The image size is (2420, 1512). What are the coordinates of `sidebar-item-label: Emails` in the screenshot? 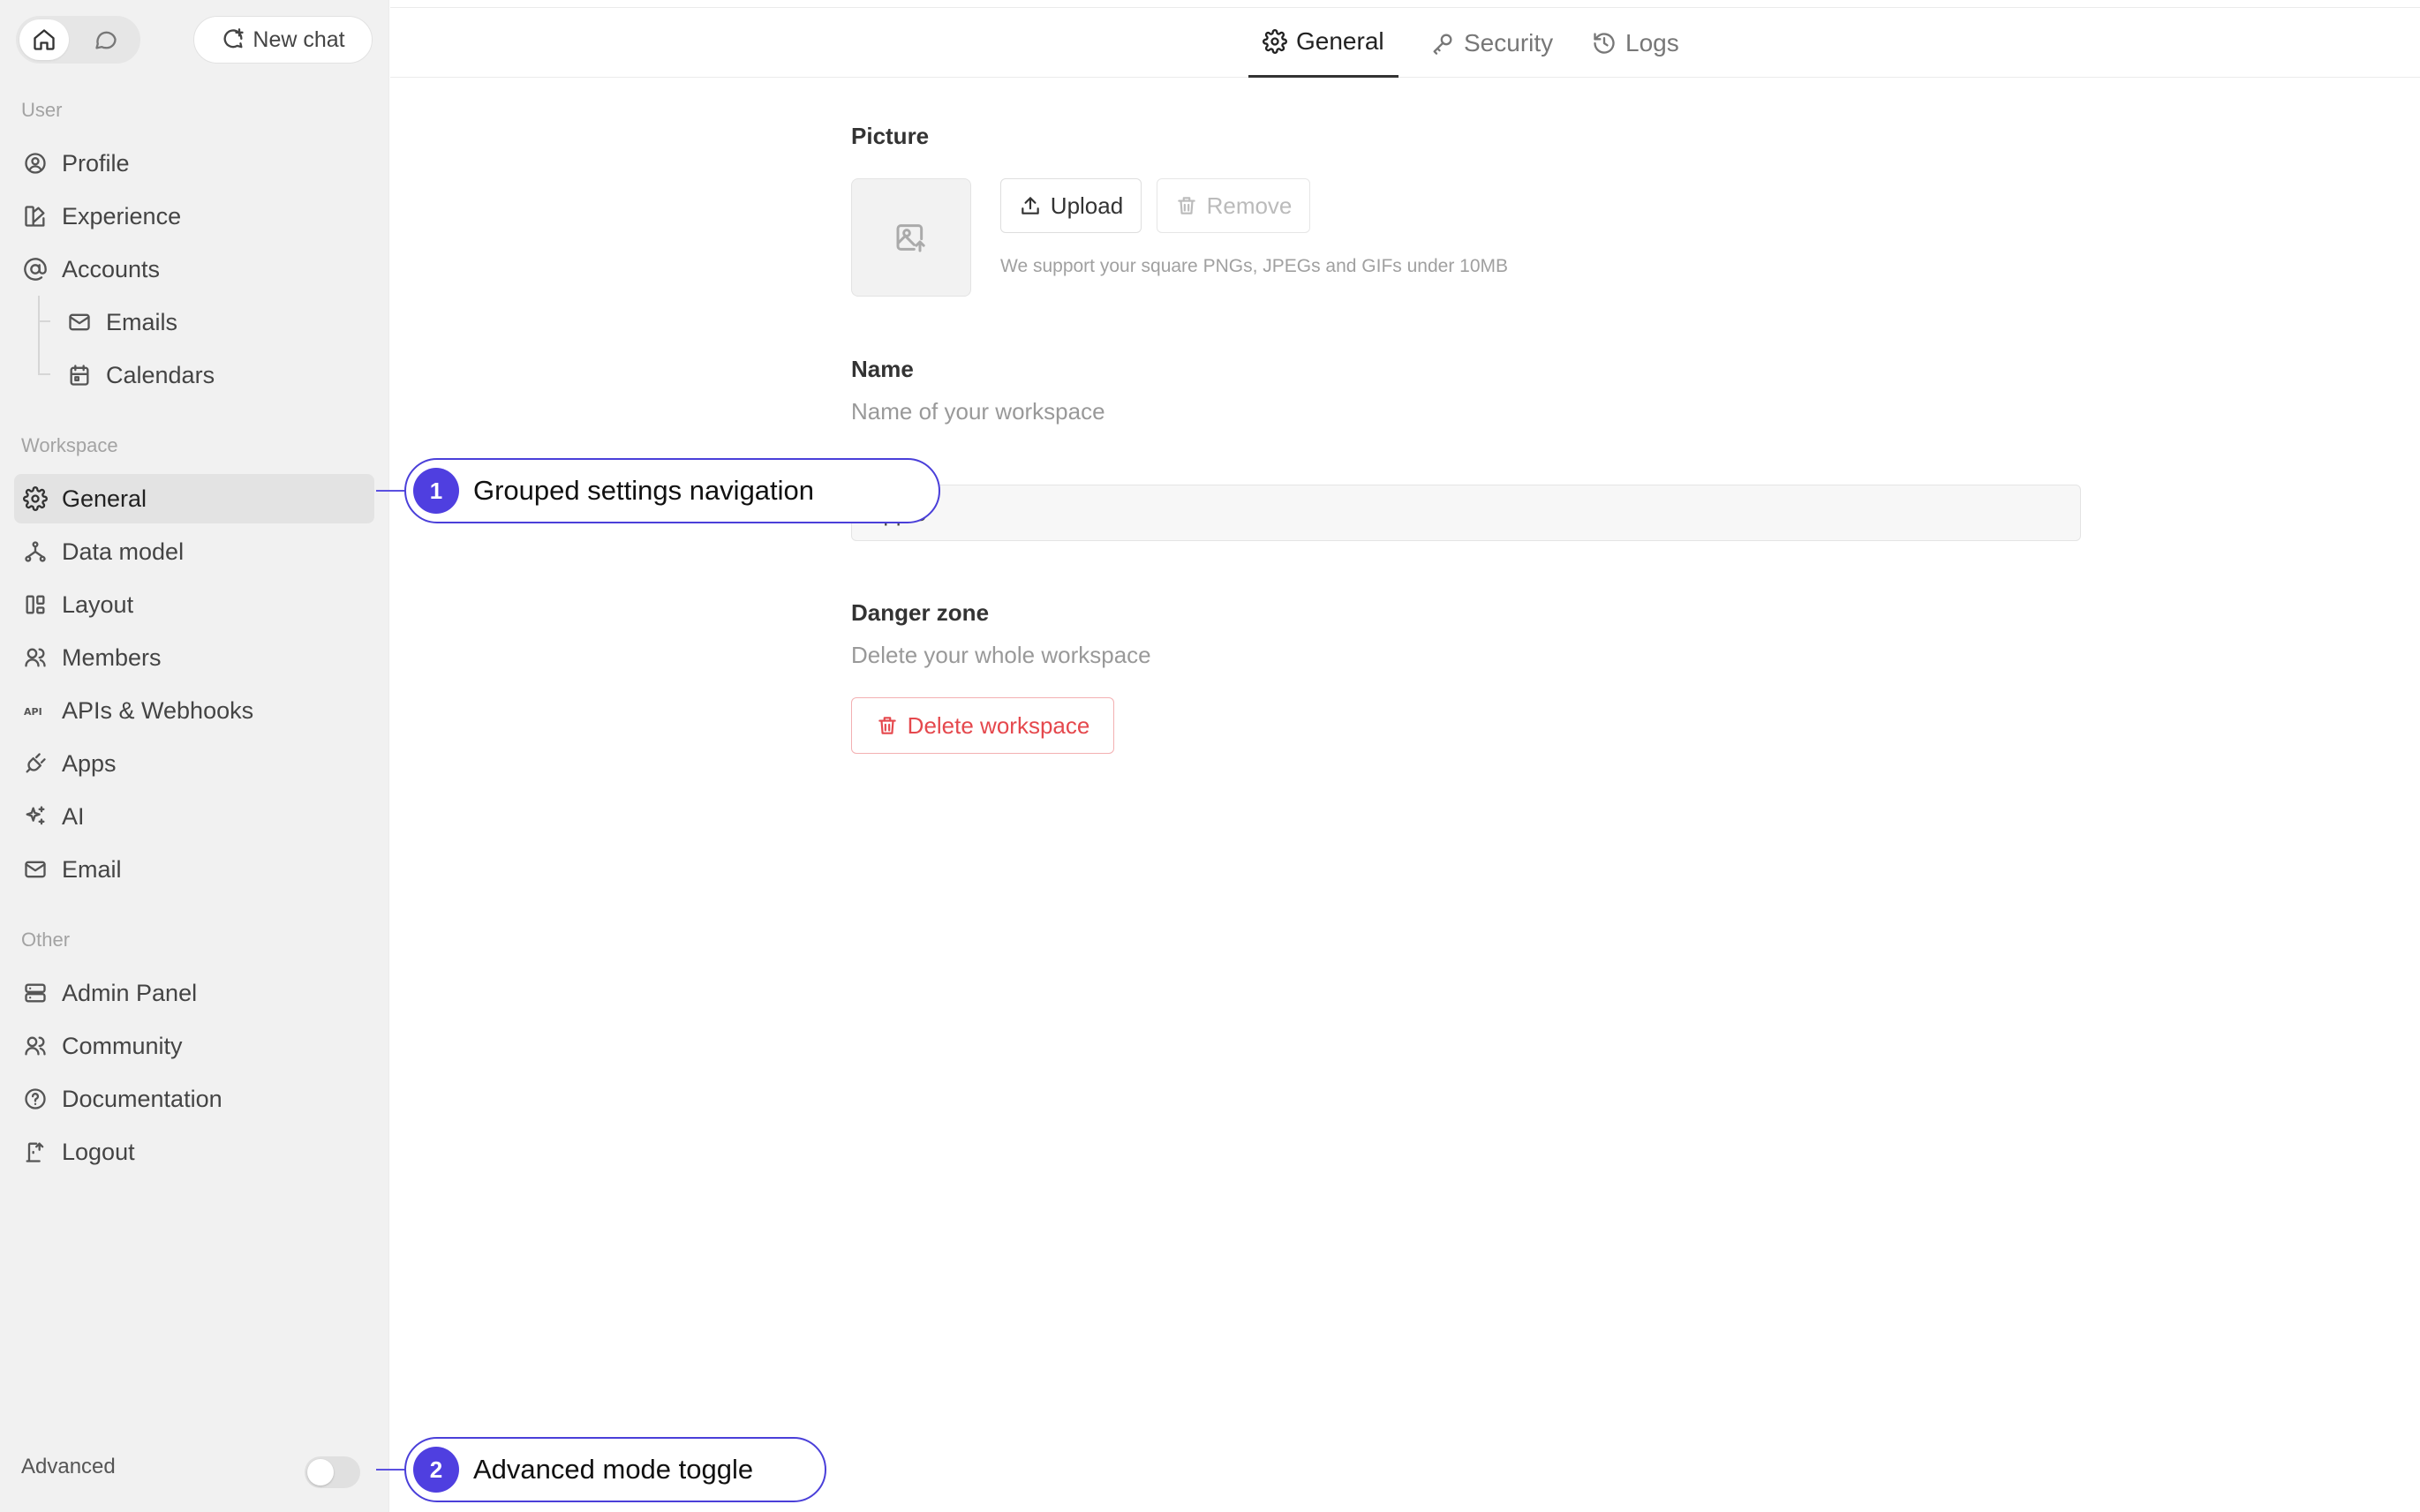 It's located at (142, 321).